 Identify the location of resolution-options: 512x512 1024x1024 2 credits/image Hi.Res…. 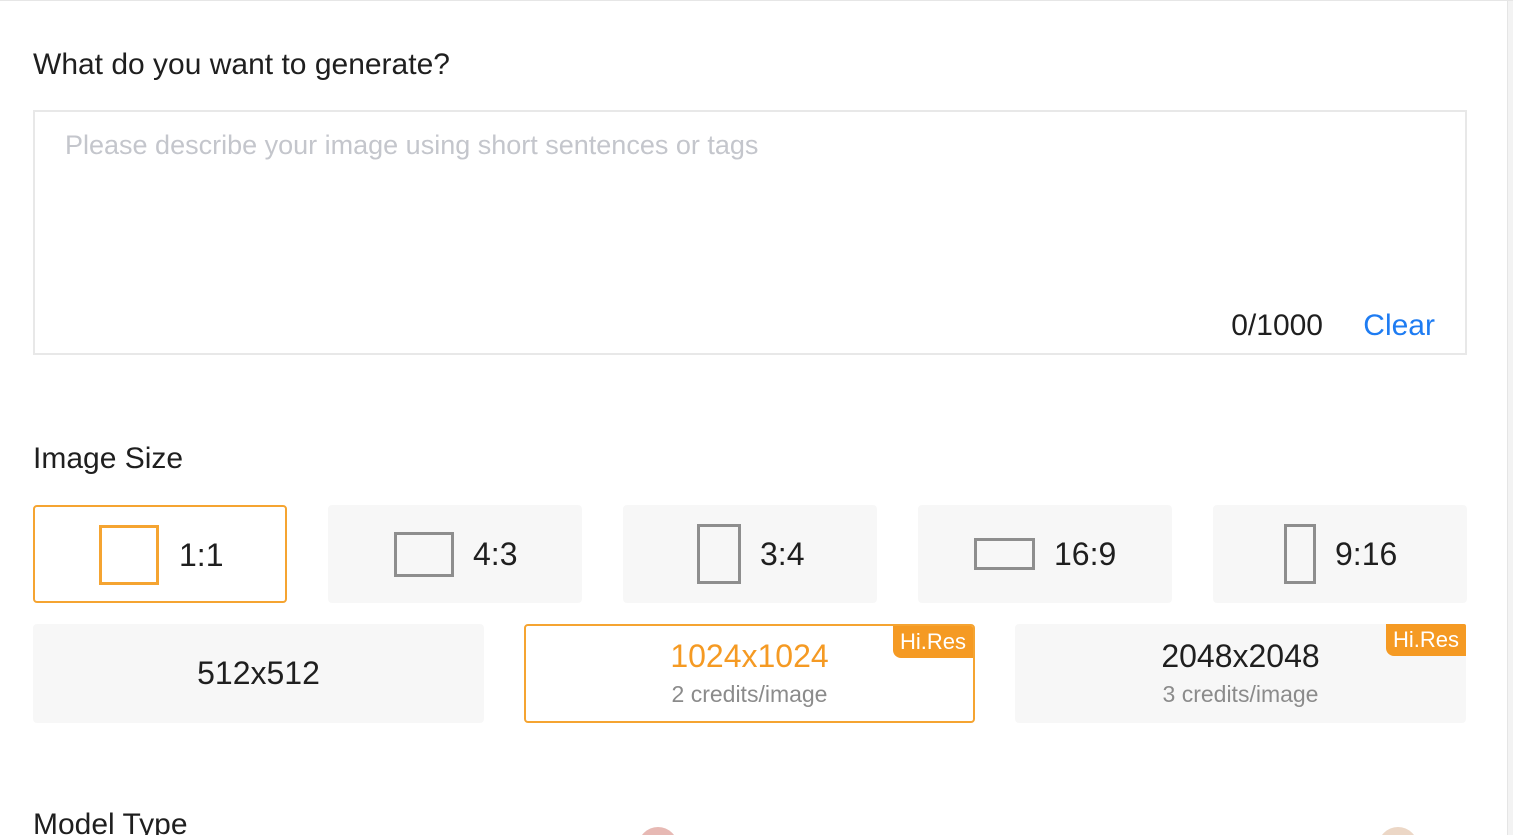
(750, 673).